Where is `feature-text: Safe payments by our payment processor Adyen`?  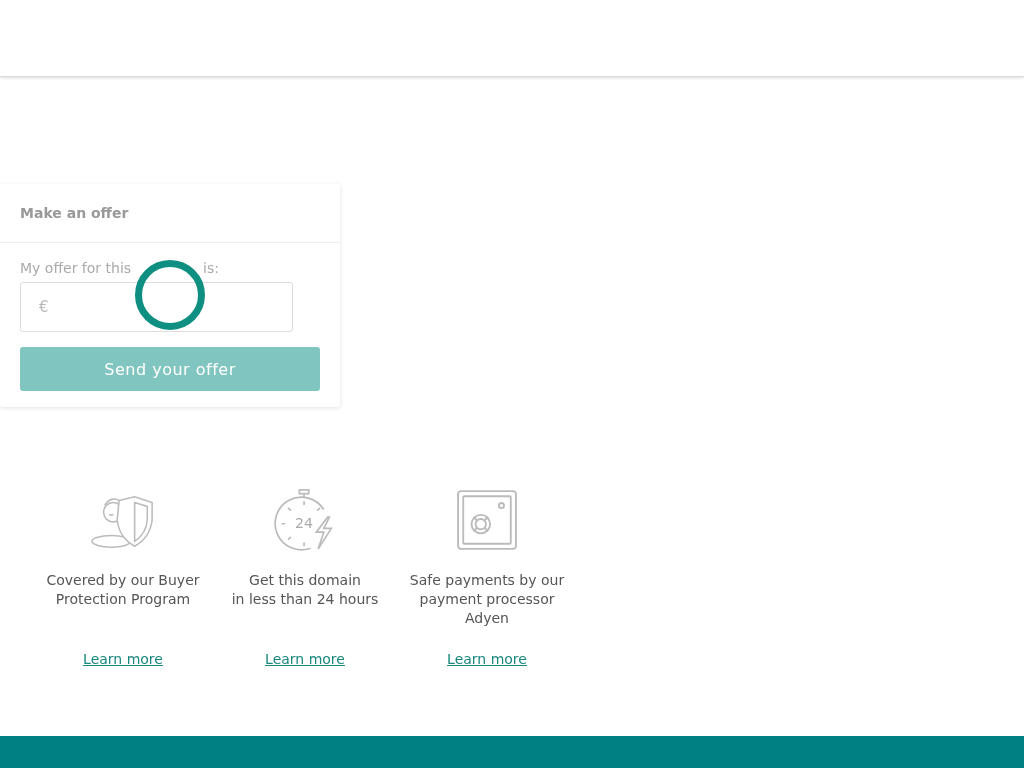 feature-text: Safe payments by our payment processor Adyen is located at coordinates (487, 599).